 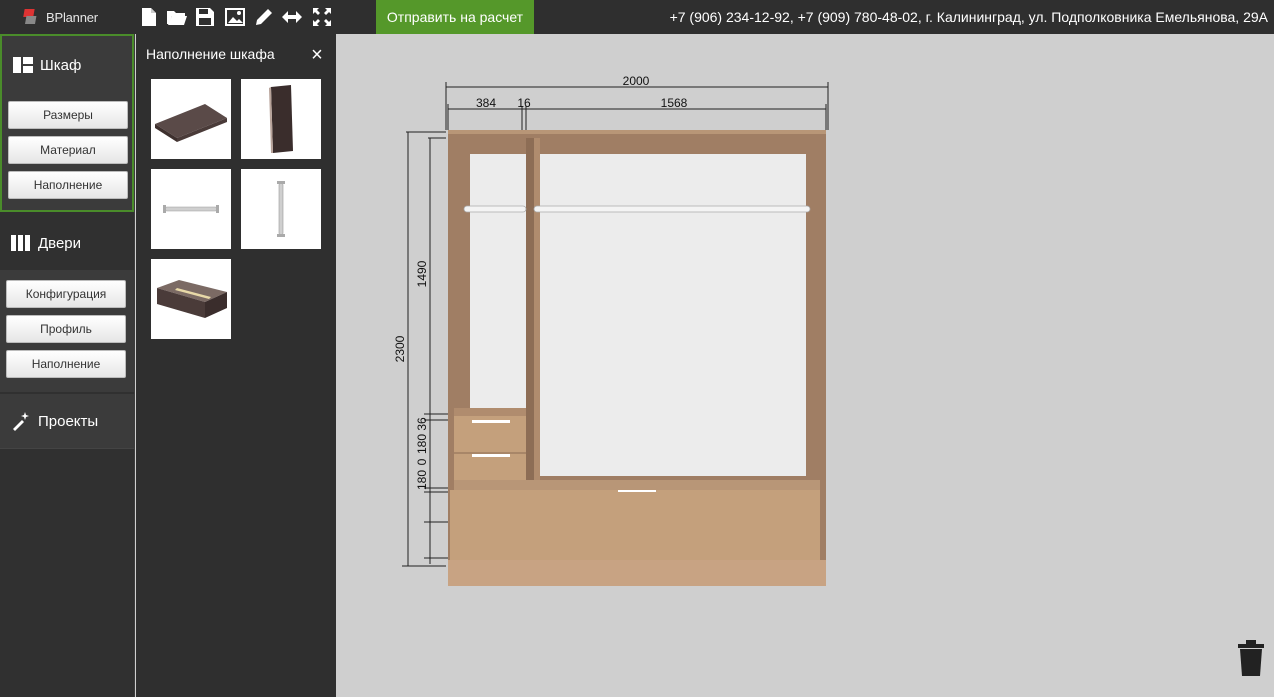 I want to click on panel-title: Наполнение шкафа, so click(x=210, y=54).